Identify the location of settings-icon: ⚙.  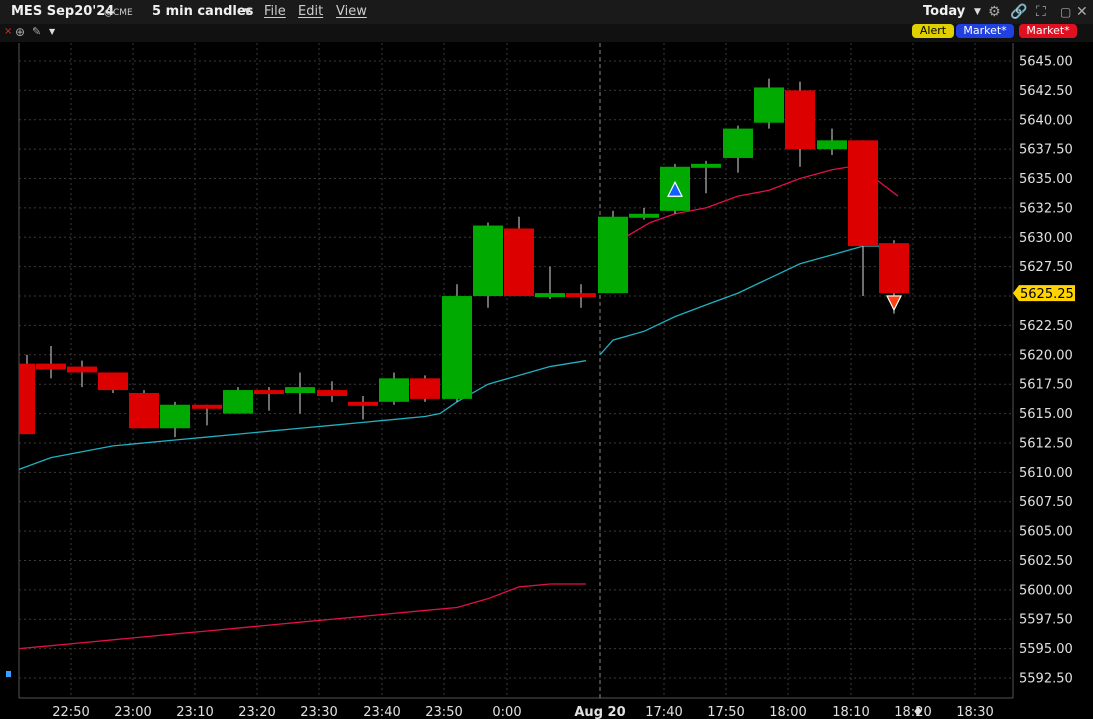
(994, 12).